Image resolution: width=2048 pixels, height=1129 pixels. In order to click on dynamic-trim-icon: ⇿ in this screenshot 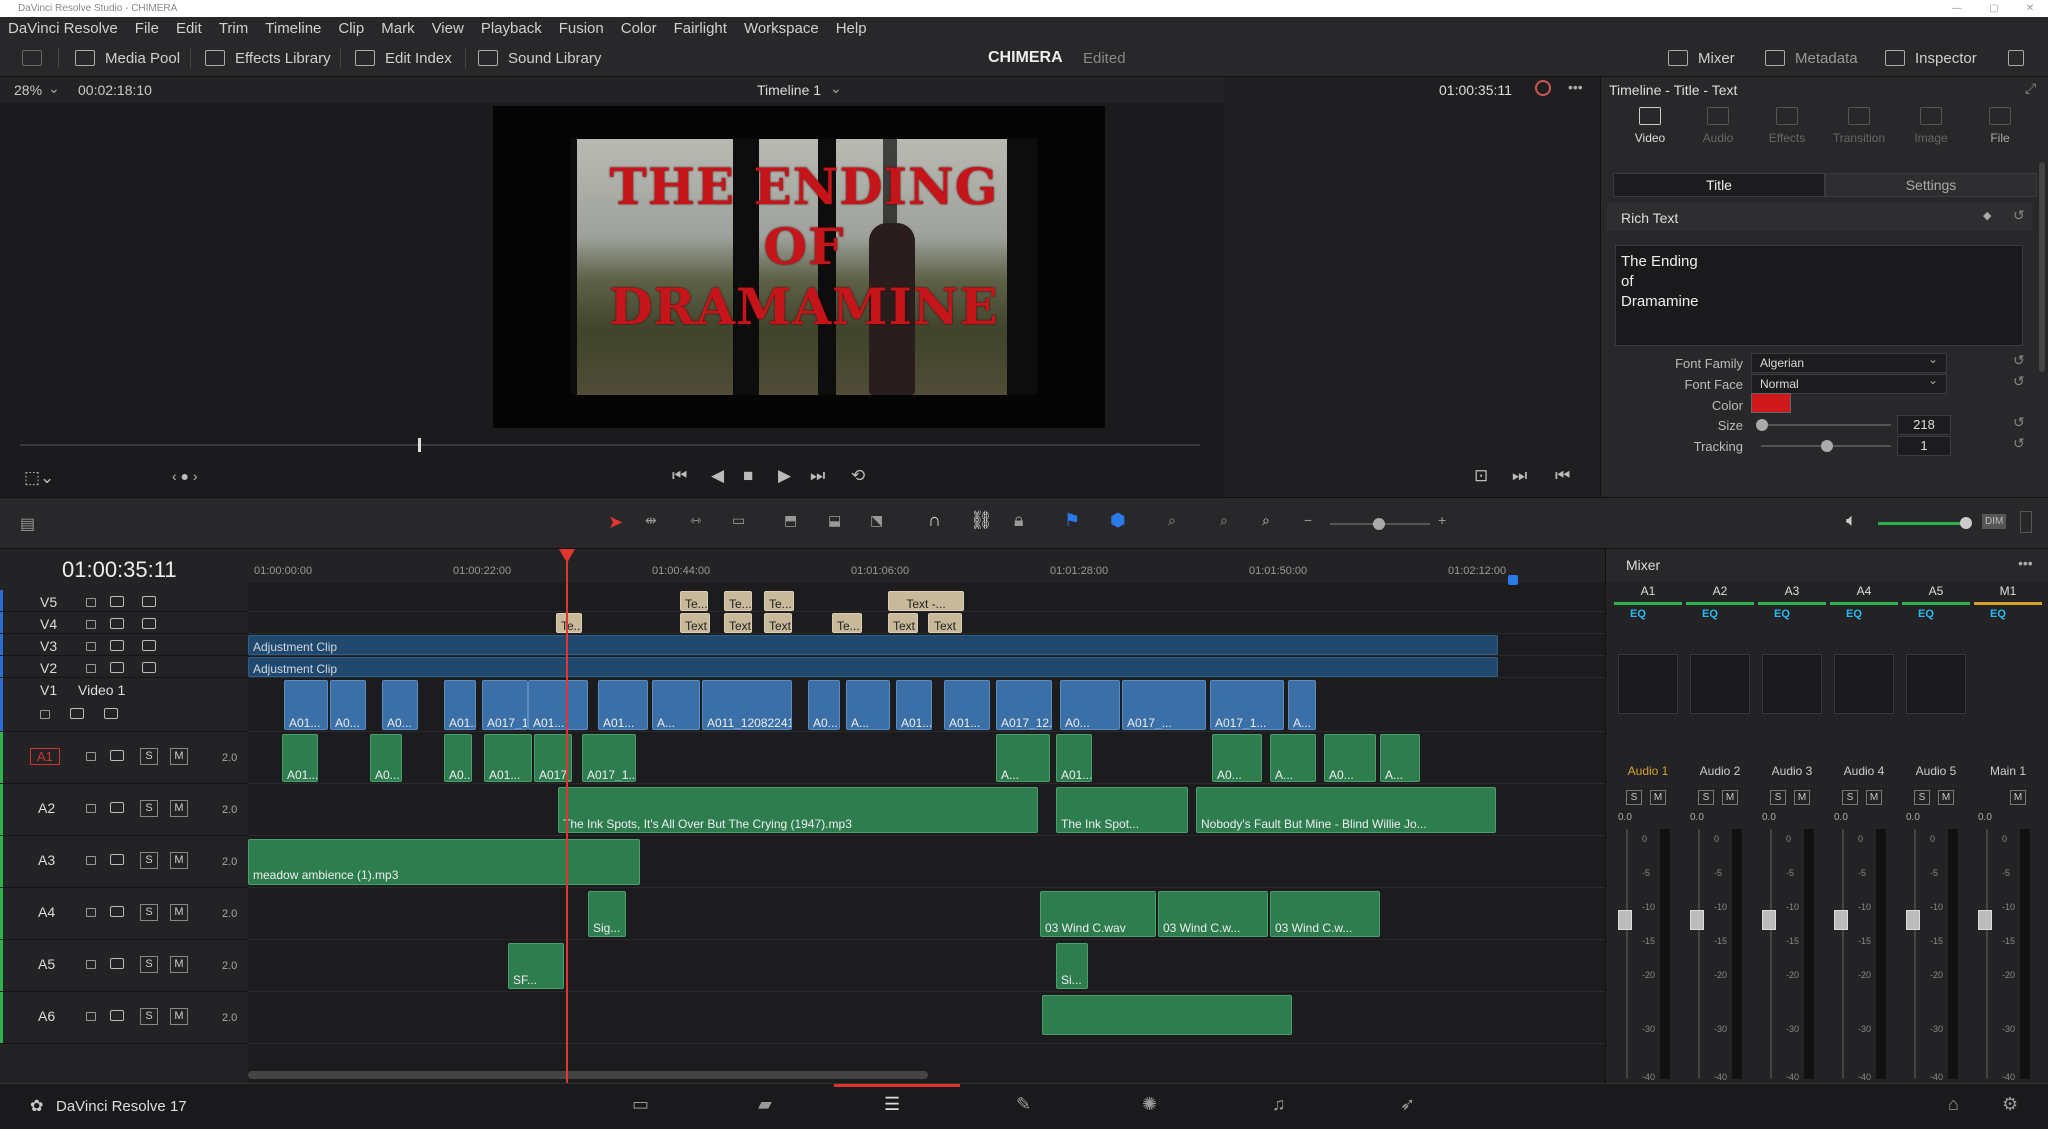, I will do `click(696, 520)`.